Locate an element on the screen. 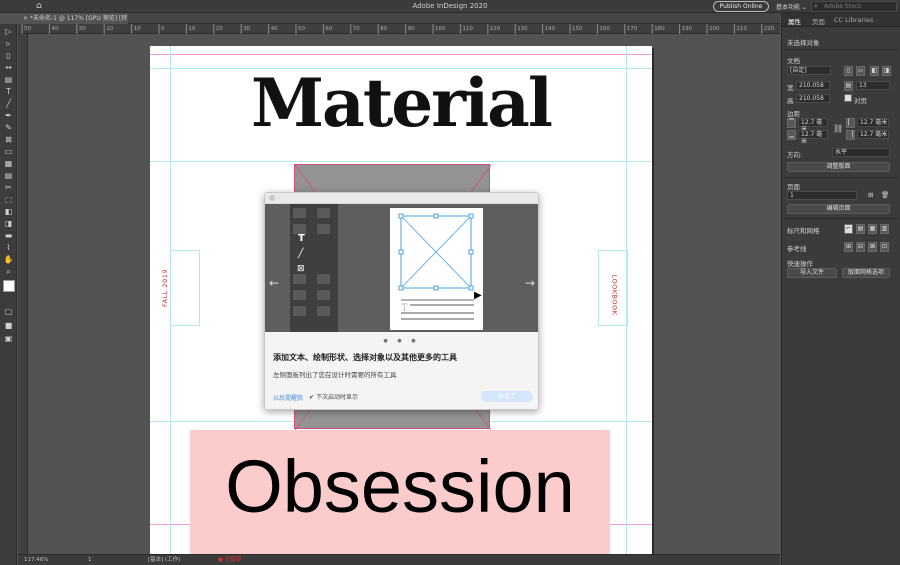 The image size is (900, 565). got-it-button: 知道了 is located at coordinates (507, 396).